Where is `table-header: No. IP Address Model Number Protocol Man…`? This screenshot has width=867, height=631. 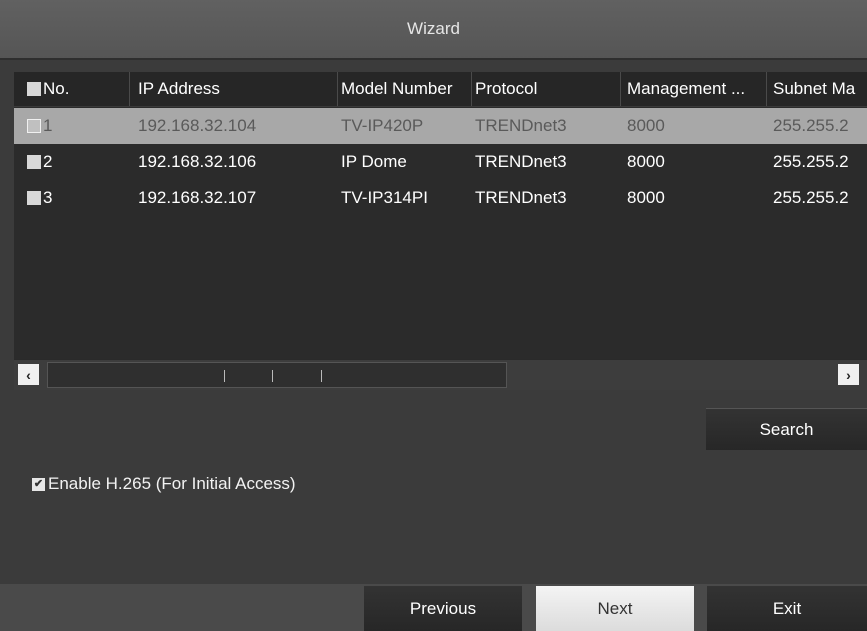 table-header: No. IP Address Model Number Protocol Man… is located at coordinates (440, 89).